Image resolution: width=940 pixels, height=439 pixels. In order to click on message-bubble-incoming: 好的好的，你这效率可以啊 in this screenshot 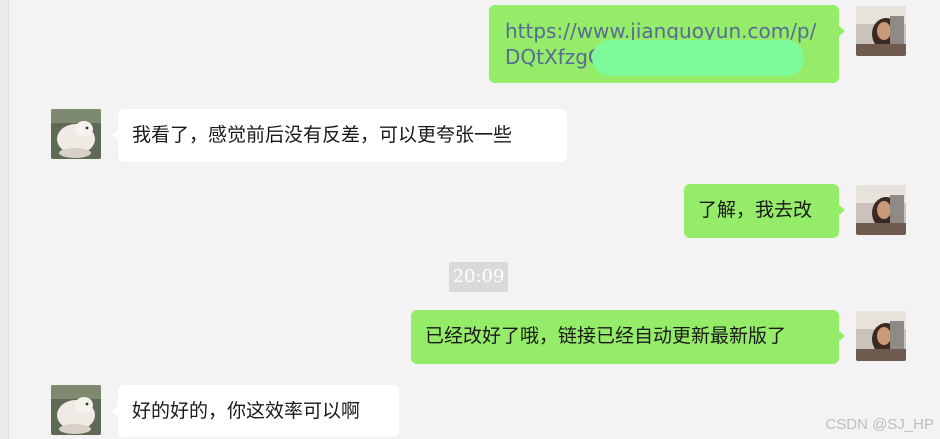, I will do `click(255, 411)`.